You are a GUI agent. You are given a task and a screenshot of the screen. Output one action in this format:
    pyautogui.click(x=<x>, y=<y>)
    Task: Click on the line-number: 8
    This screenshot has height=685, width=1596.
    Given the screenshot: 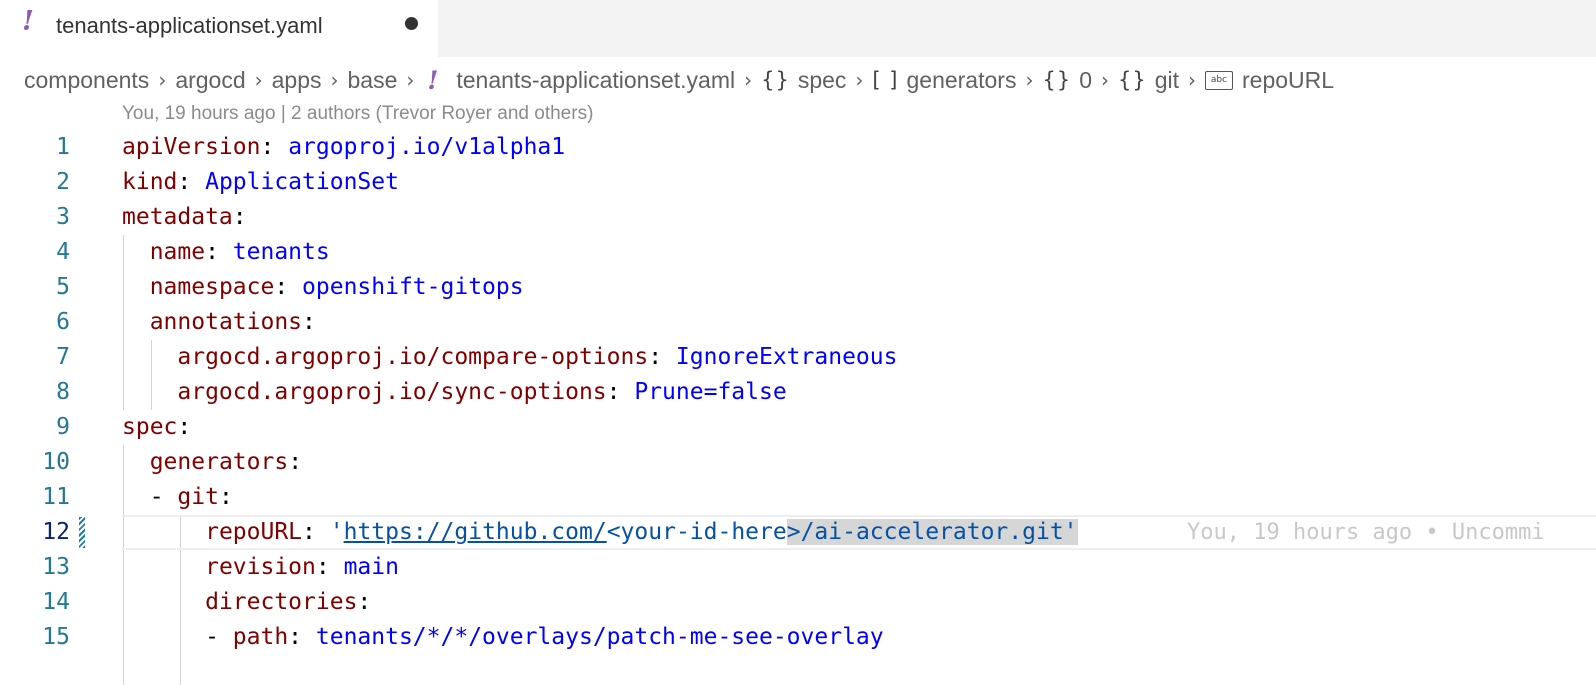 What is the action you would take?
    pyautogui.click(x=63, y=392)
    